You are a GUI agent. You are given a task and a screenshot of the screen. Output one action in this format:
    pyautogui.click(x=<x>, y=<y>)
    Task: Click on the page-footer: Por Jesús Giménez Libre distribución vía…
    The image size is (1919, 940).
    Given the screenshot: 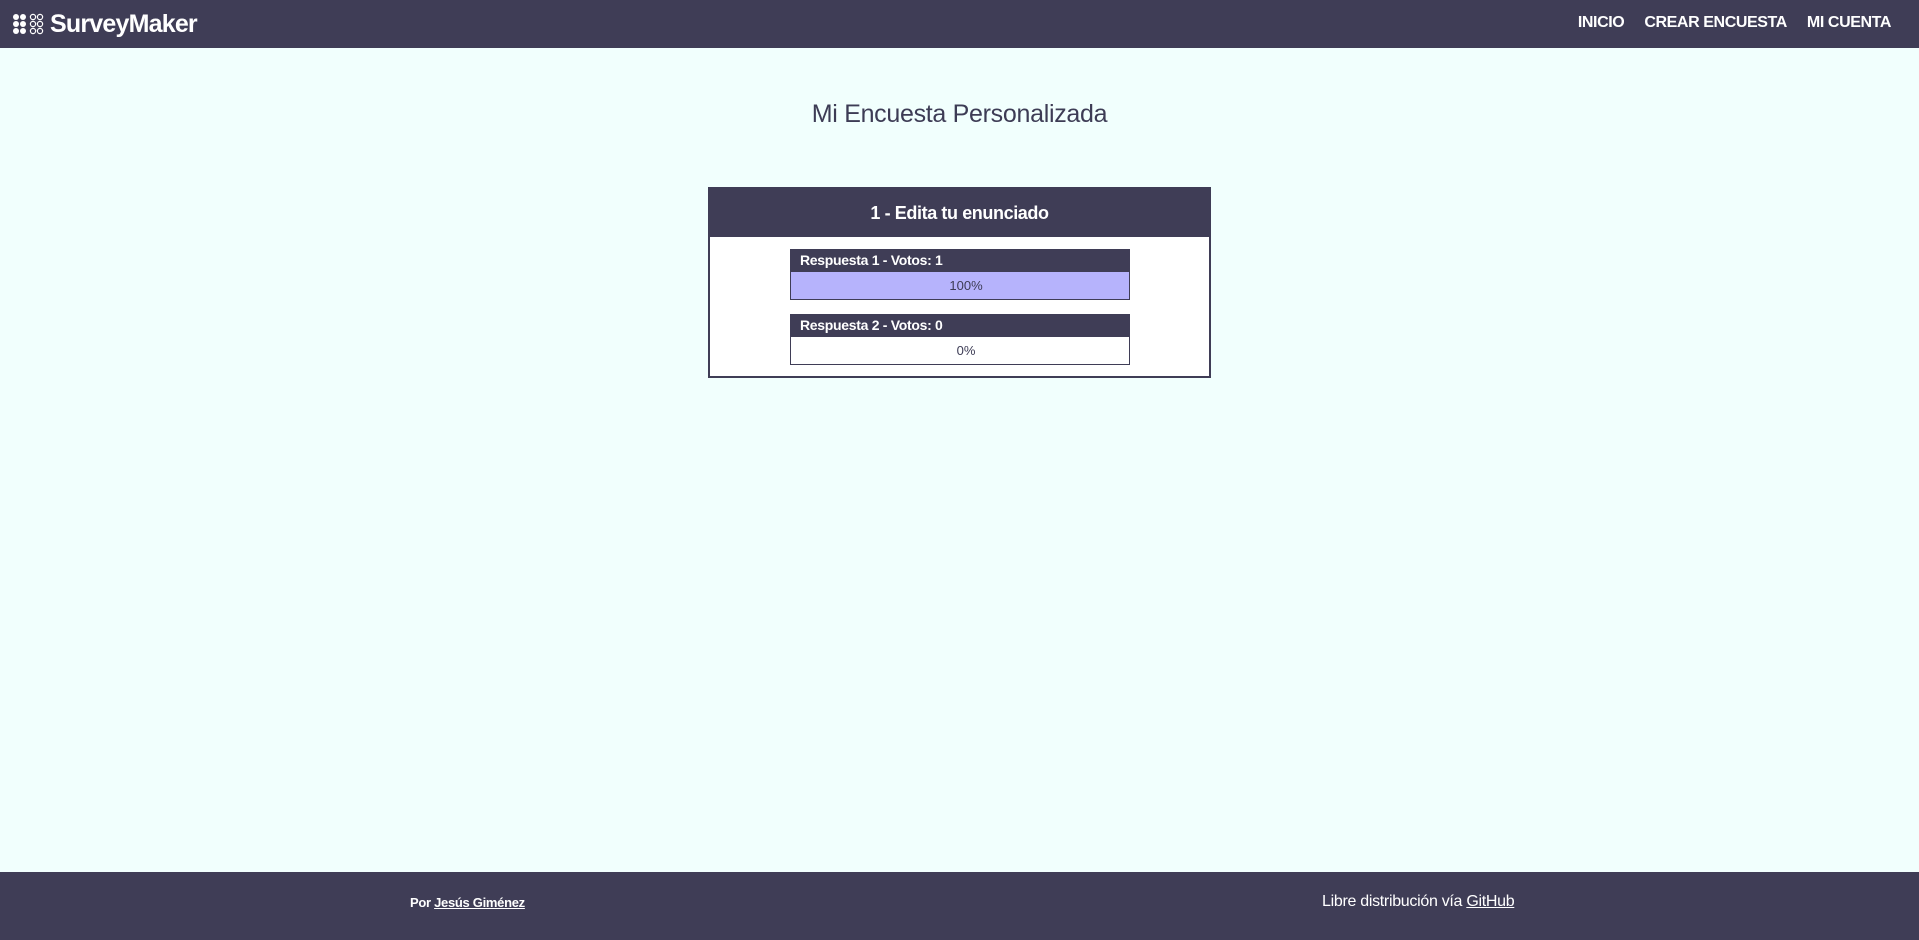 What is the action you would take?
    pyautogui.click(x=959, y=906)
    